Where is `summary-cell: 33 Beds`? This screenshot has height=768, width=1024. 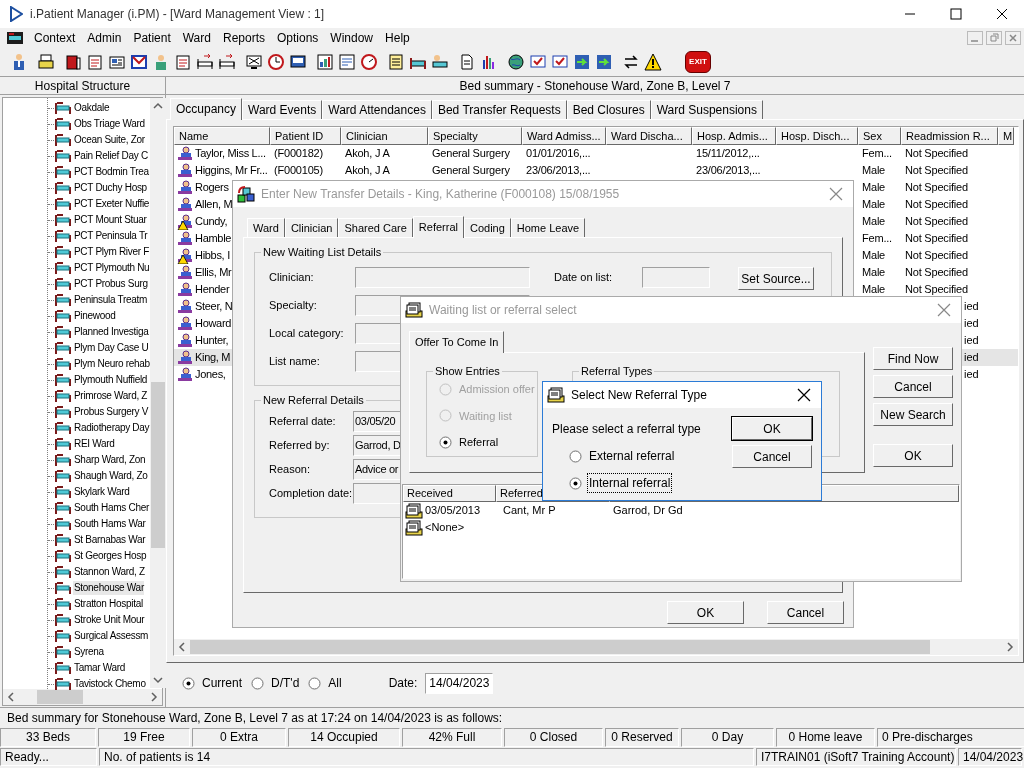
summary-cell: 33 Beds is located at coordinates (48, 737).